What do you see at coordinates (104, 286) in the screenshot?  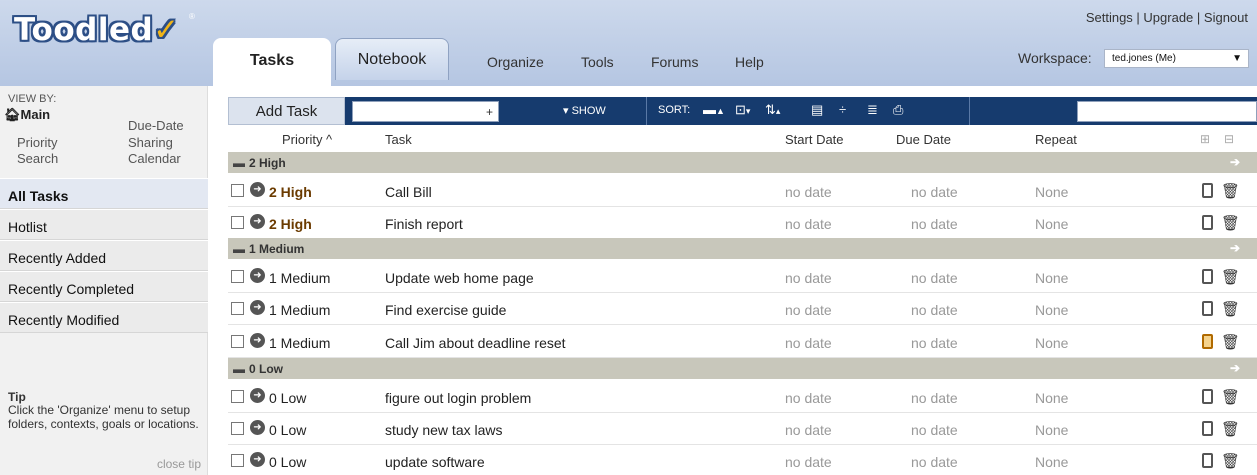 I see `sidebar-item-recently-completed: Recently Completed` at bounding box center [104, 286].